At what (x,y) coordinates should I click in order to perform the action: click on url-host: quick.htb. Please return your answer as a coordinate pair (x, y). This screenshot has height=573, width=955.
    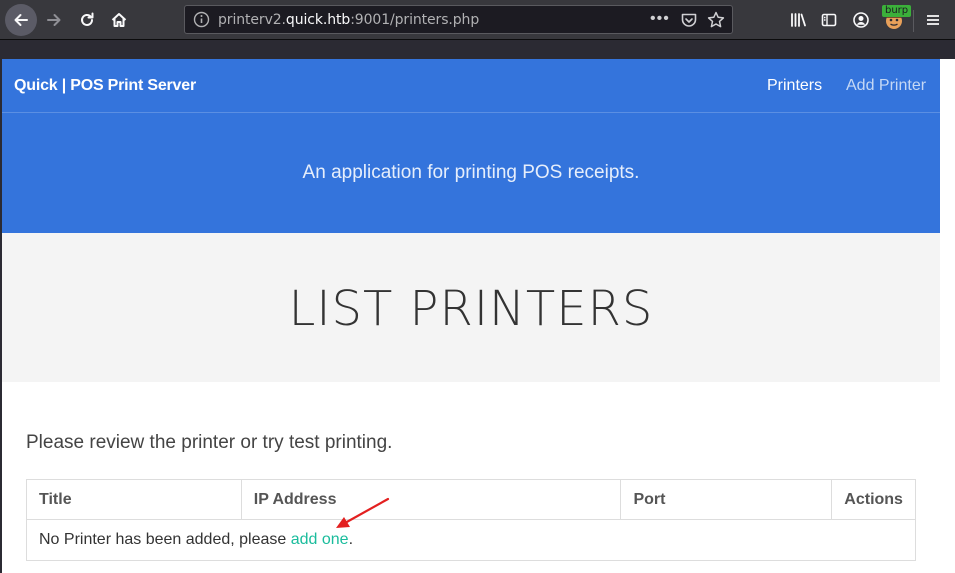
    Looking at the image, I should click on (318, 20).